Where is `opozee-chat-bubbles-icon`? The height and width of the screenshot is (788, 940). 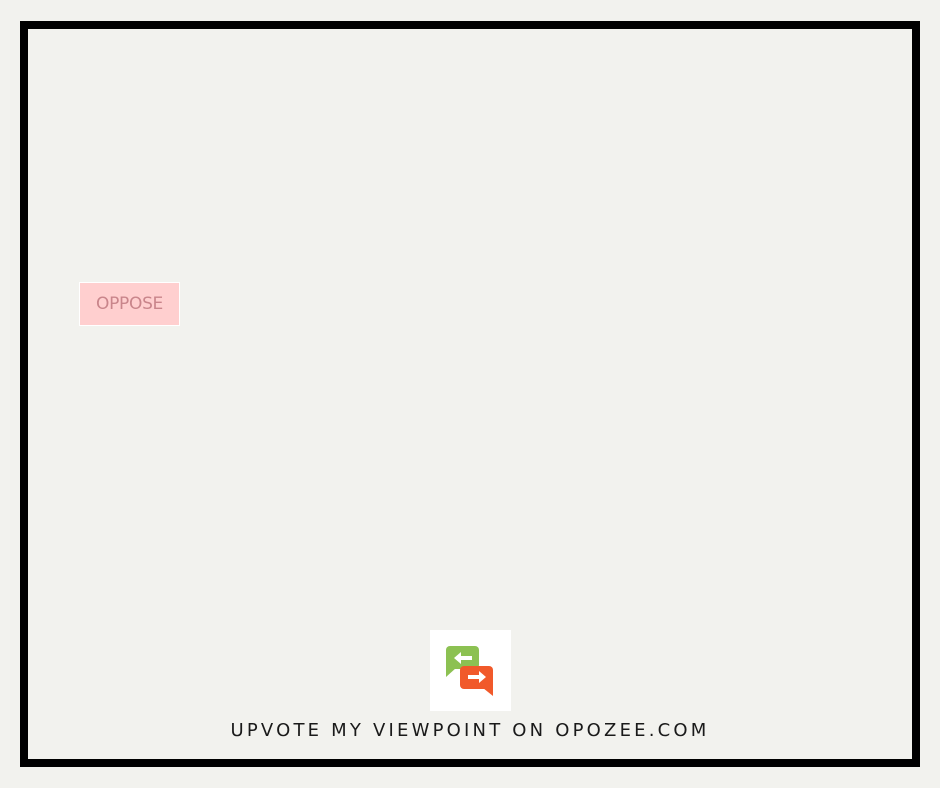 opozee-chat-bubbles-icon is located at coordinates (469, 671).